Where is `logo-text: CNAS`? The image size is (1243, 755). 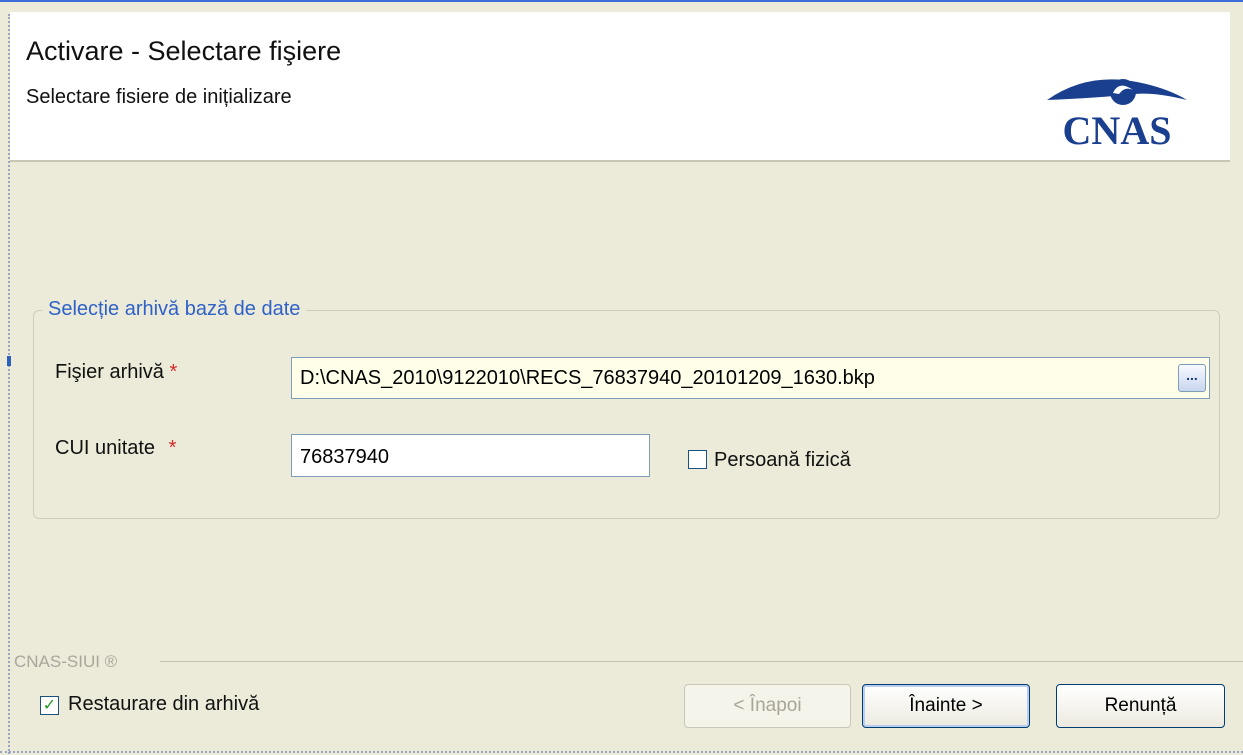 logo-text: CNAS is located at coordinates (1117, 130).